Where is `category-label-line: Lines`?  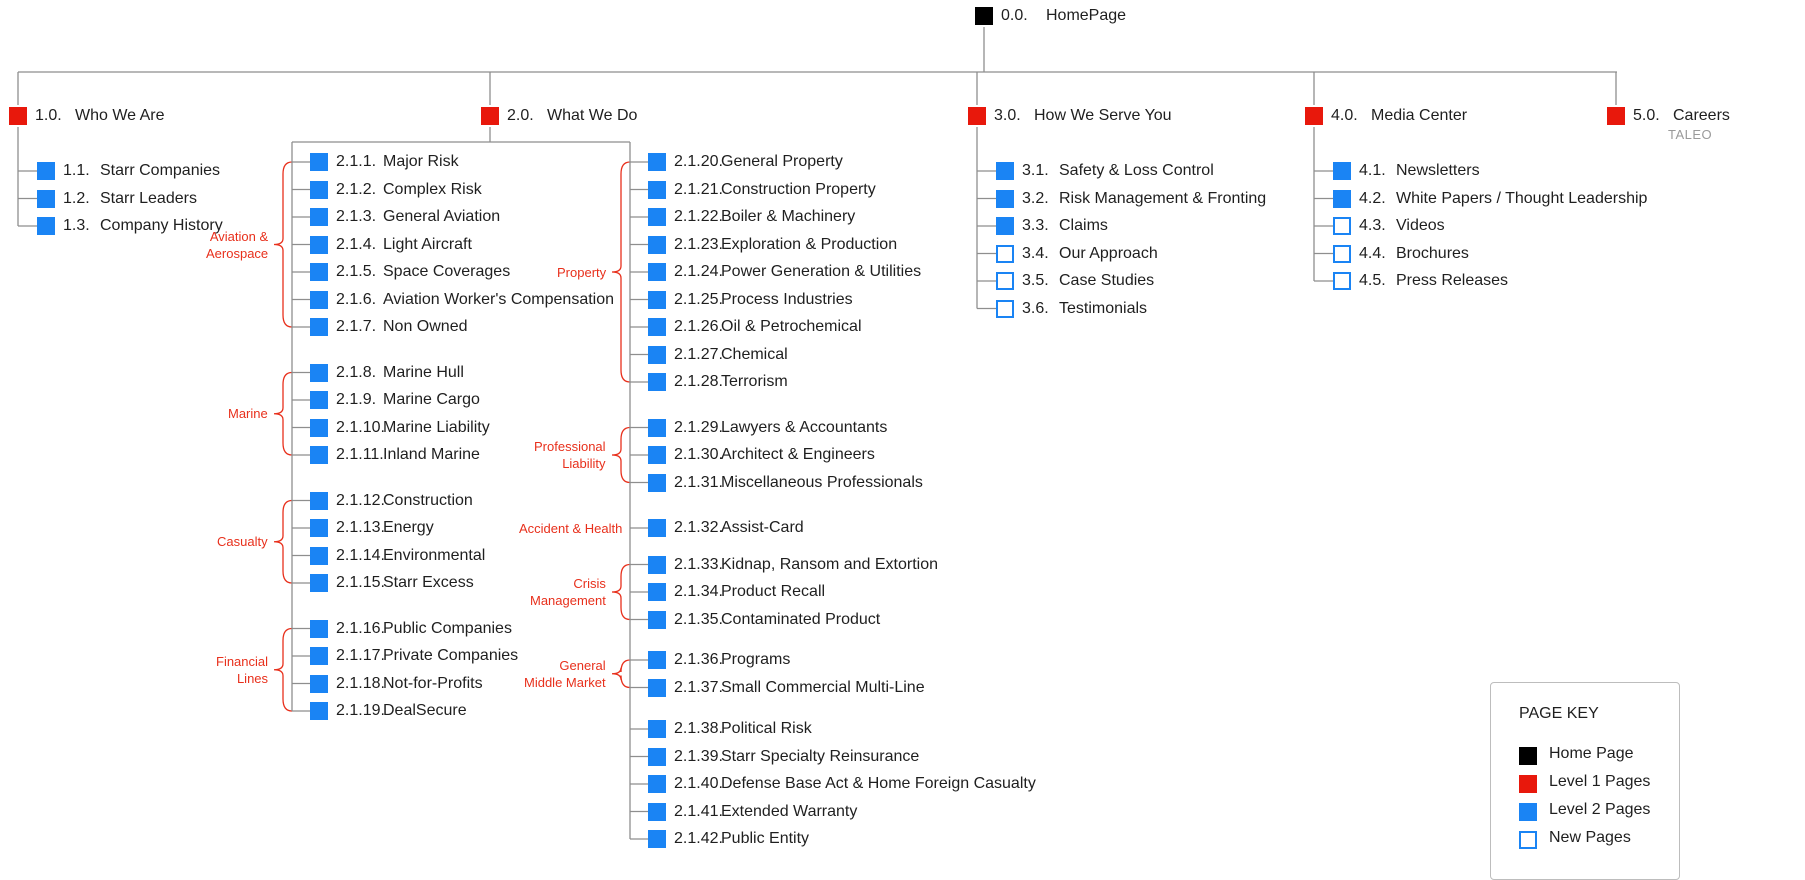 category-label-line: Lines is located at coordinates (252, 678).